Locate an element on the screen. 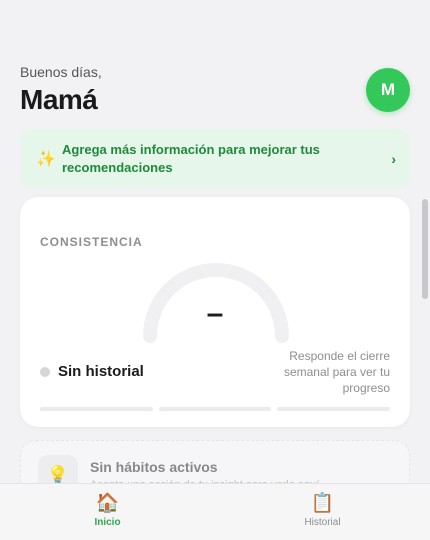  tab-historial: 📋 Historial is located at coordinates (322, 512).